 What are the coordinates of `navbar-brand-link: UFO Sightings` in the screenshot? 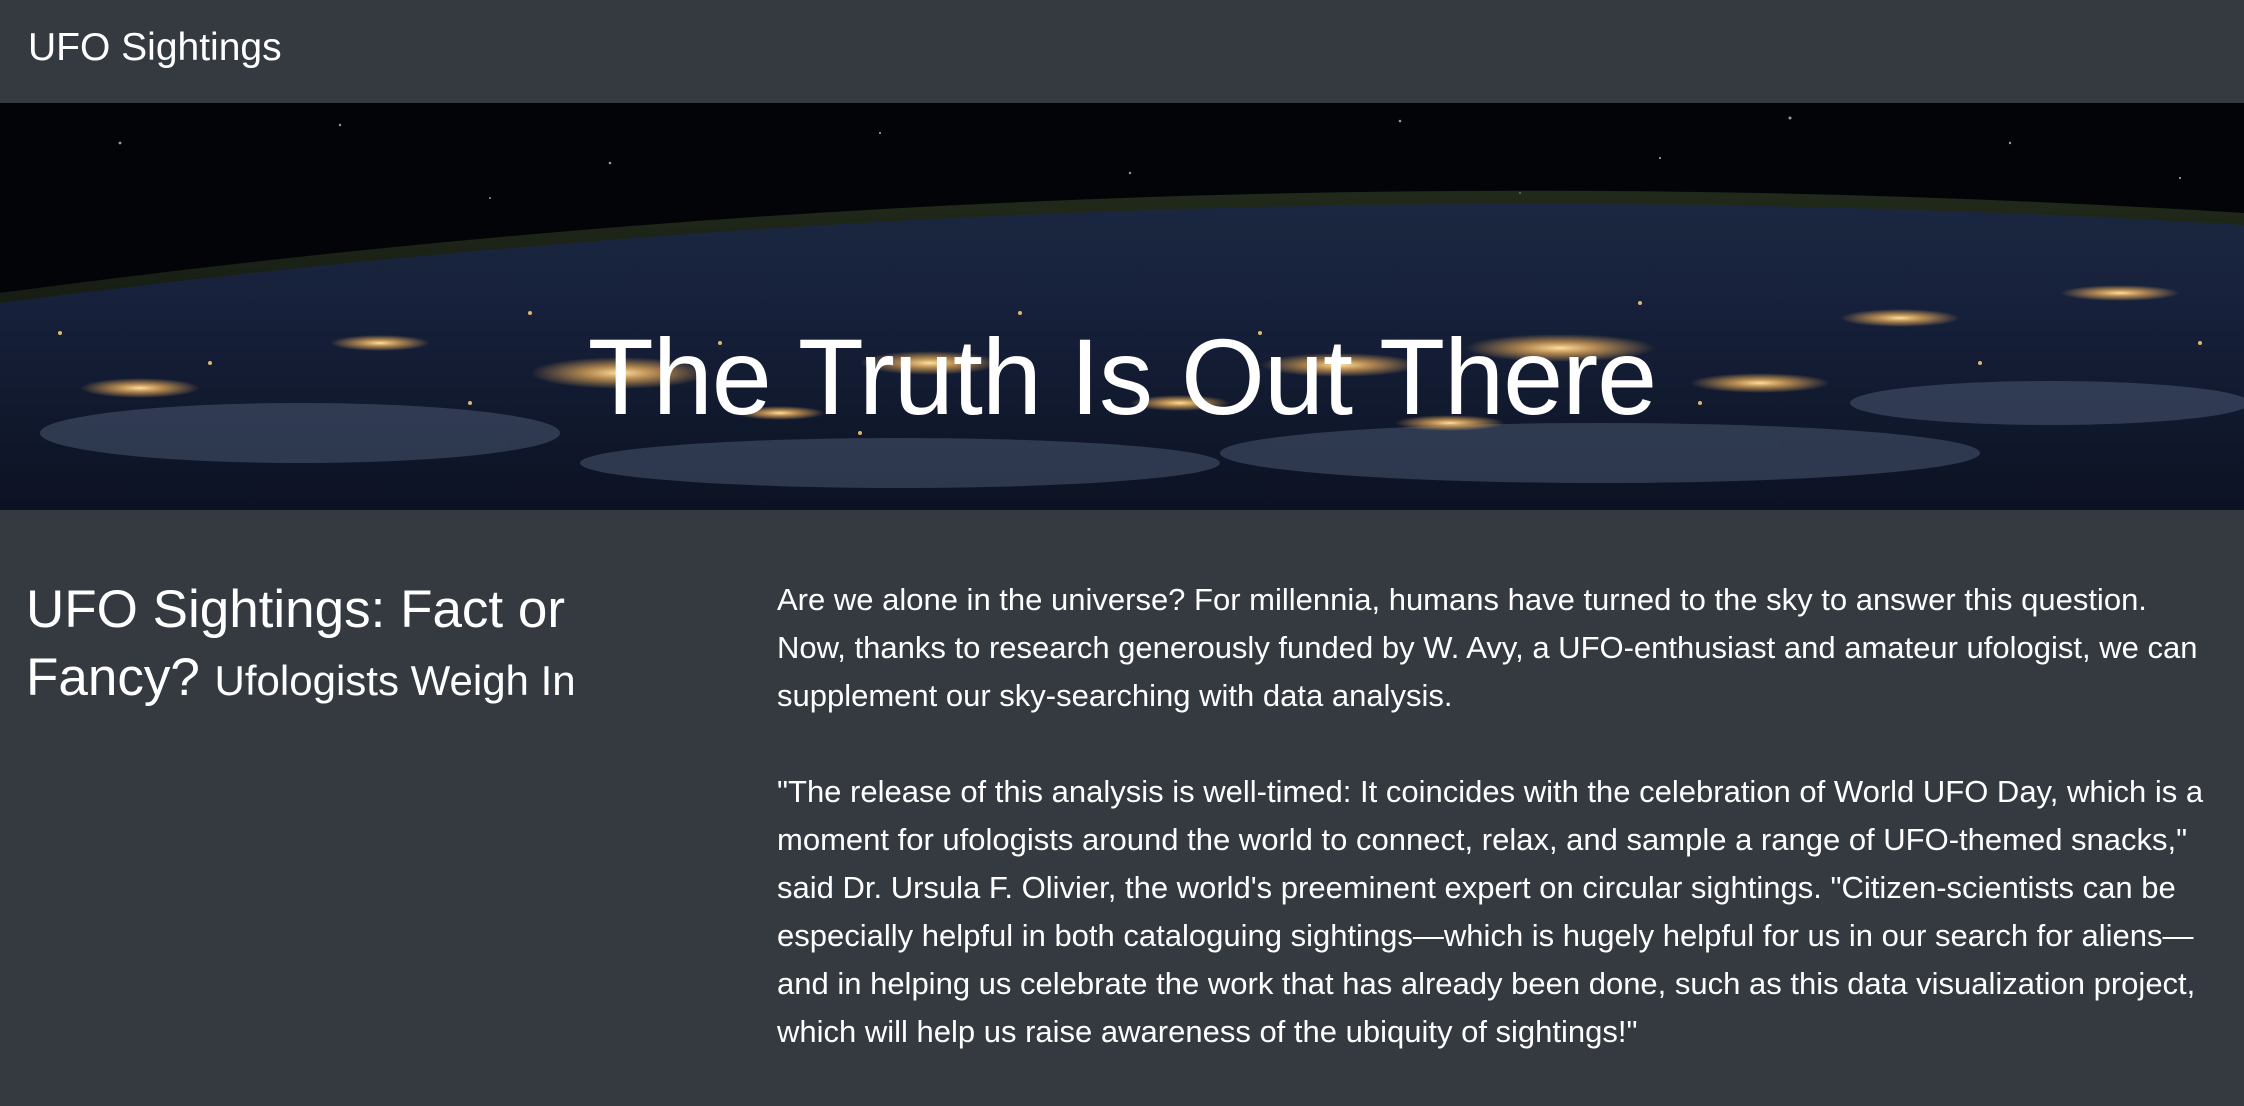 It's located at (155, 48).